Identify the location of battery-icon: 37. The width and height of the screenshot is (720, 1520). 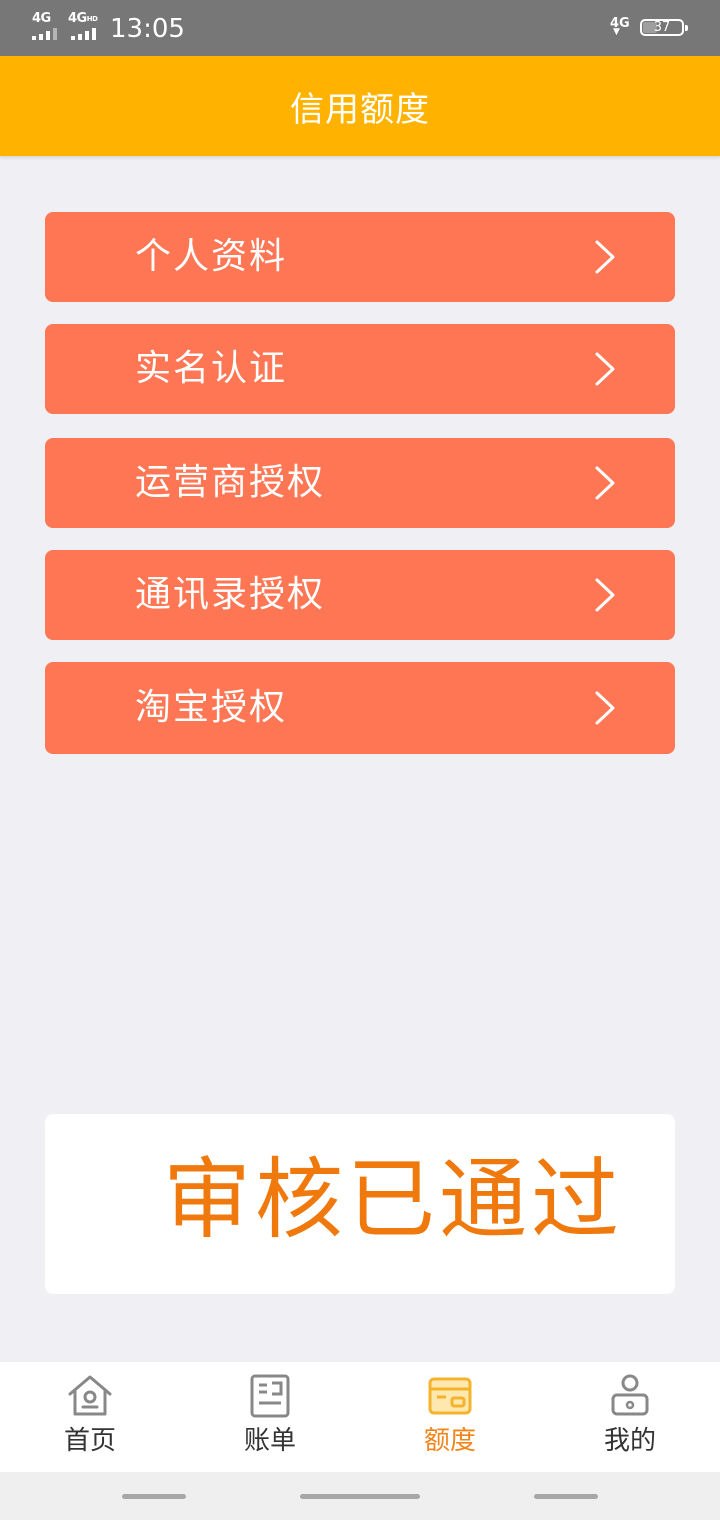
(664, 27).